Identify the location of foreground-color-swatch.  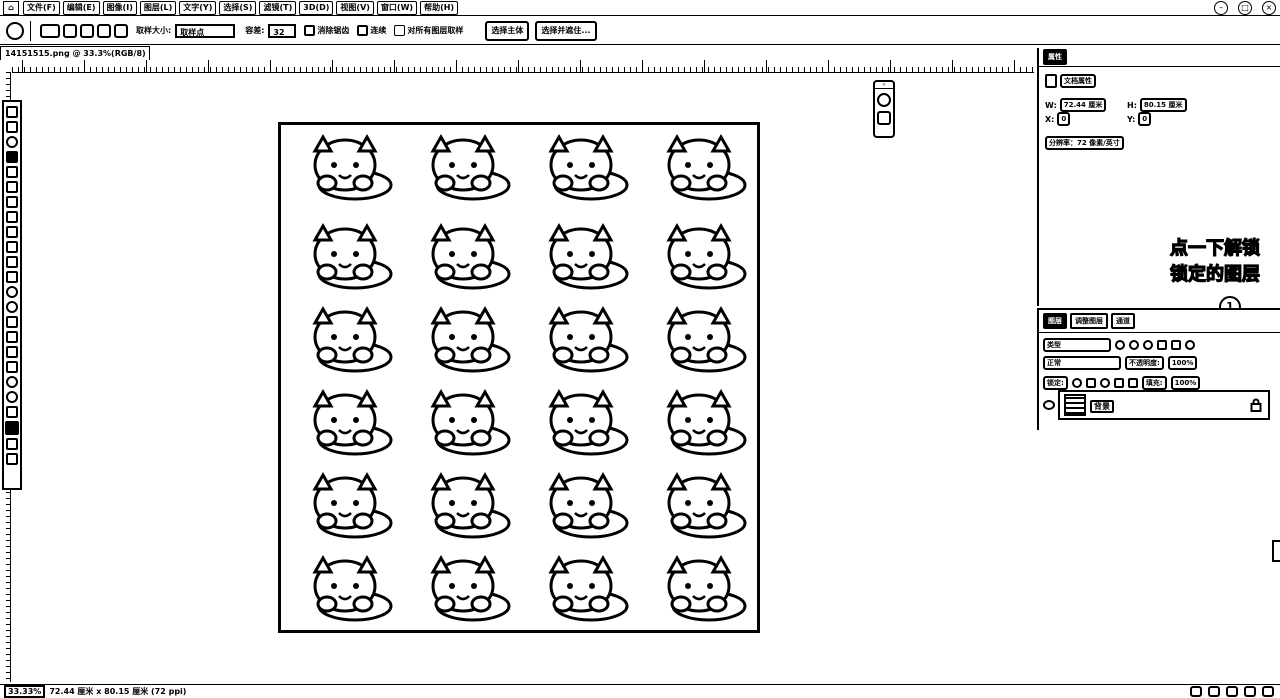
(12, 428).